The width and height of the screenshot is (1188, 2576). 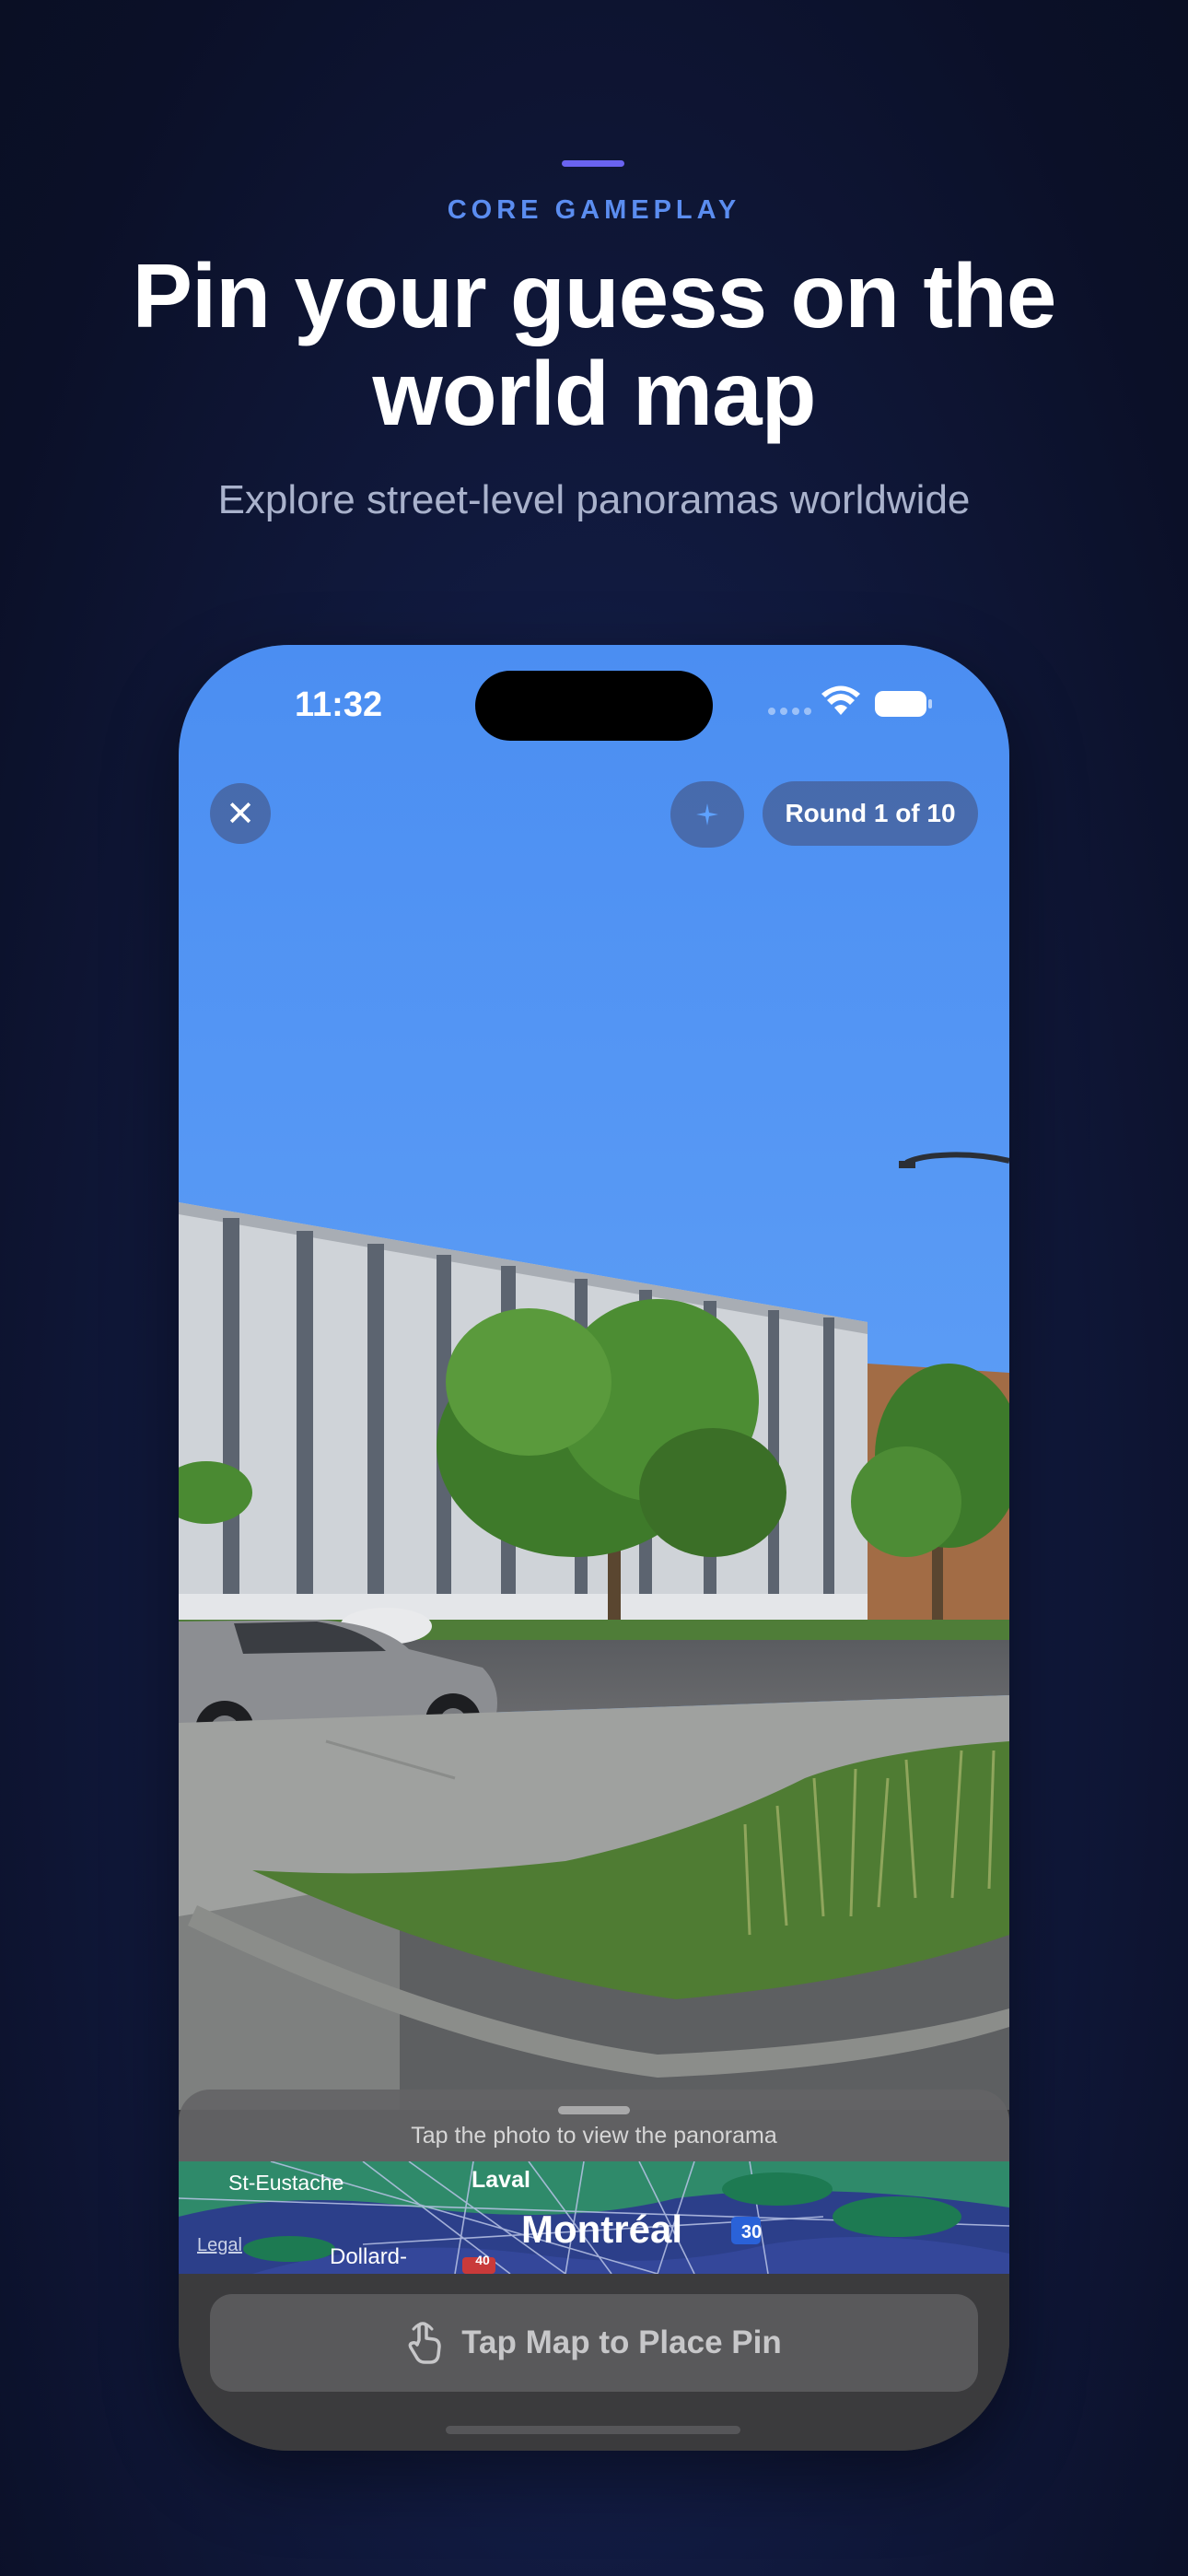 What do you see at coordinates (594, 295) in the screenshot?
I see `headline-line-1: Pin your guess on the` at bounding box center [594, 295].